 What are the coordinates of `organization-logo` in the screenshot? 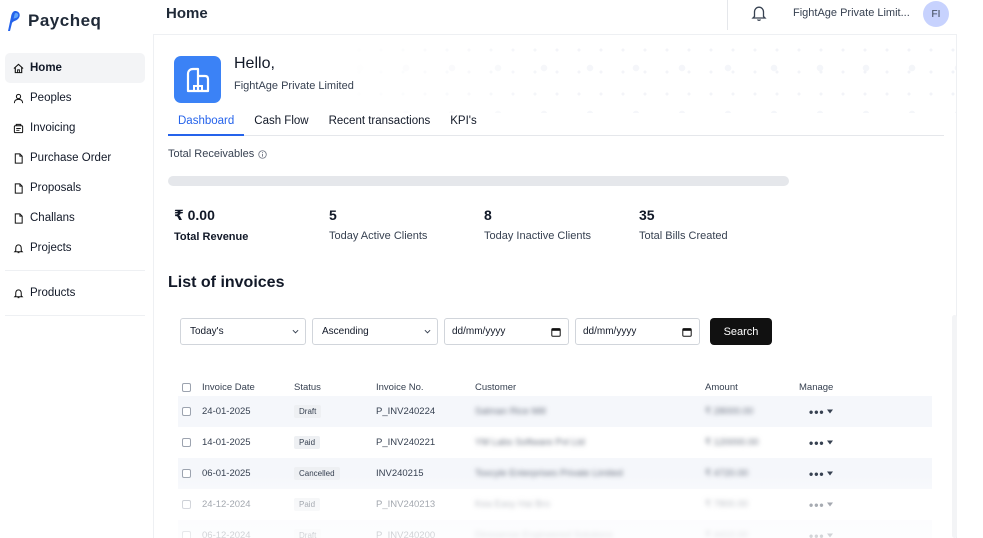 It's located at (197, 79).